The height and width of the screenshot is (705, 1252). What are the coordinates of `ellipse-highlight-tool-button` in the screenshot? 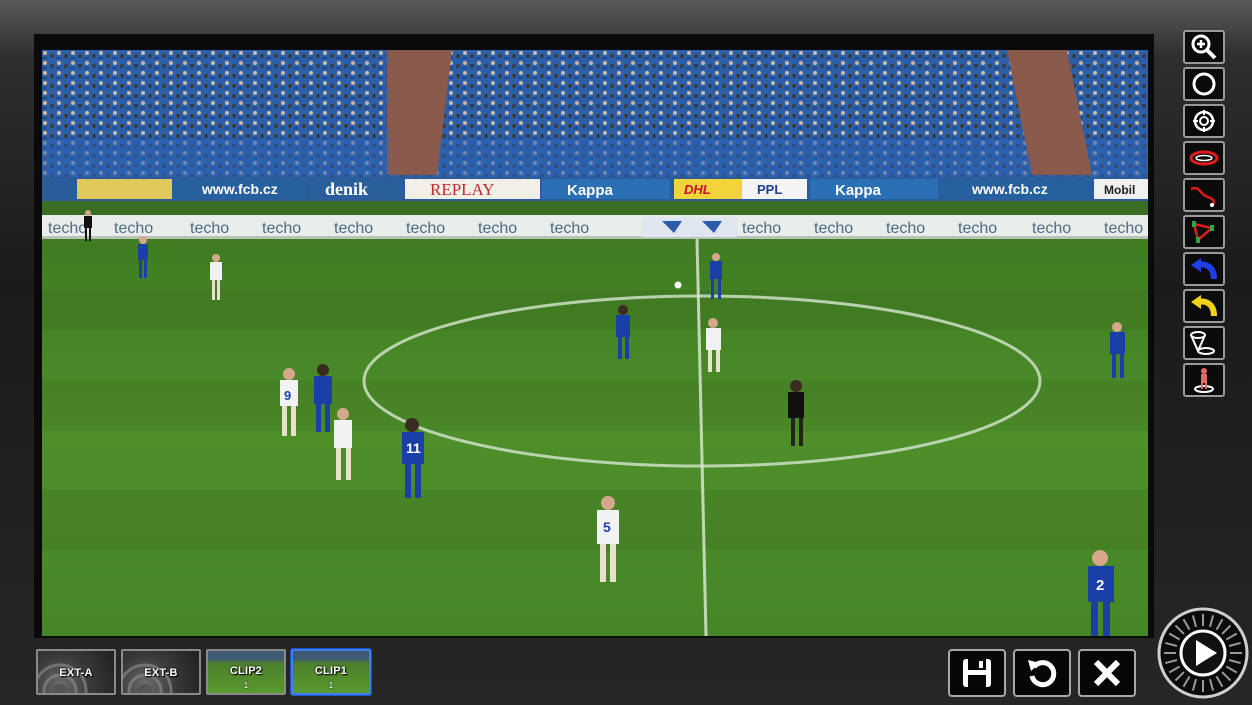 It's located at (1204, 158).